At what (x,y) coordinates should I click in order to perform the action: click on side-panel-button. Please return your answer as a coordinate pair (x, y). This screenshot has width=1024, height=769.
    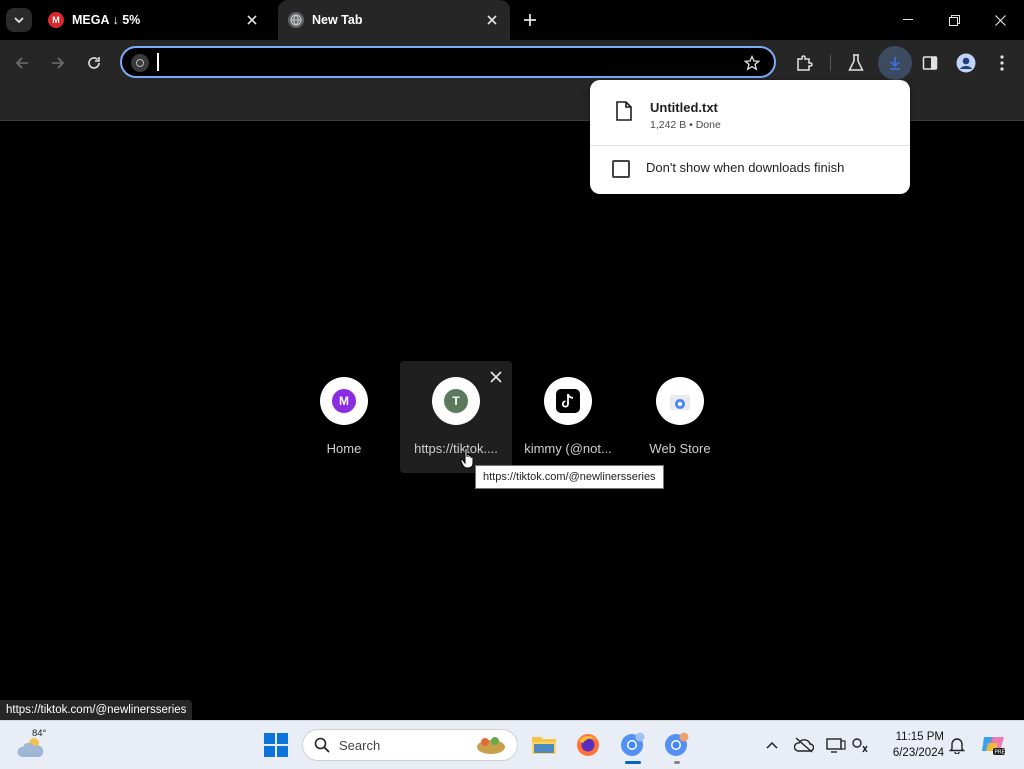
    Looking at the image, I should click on (930, 63).